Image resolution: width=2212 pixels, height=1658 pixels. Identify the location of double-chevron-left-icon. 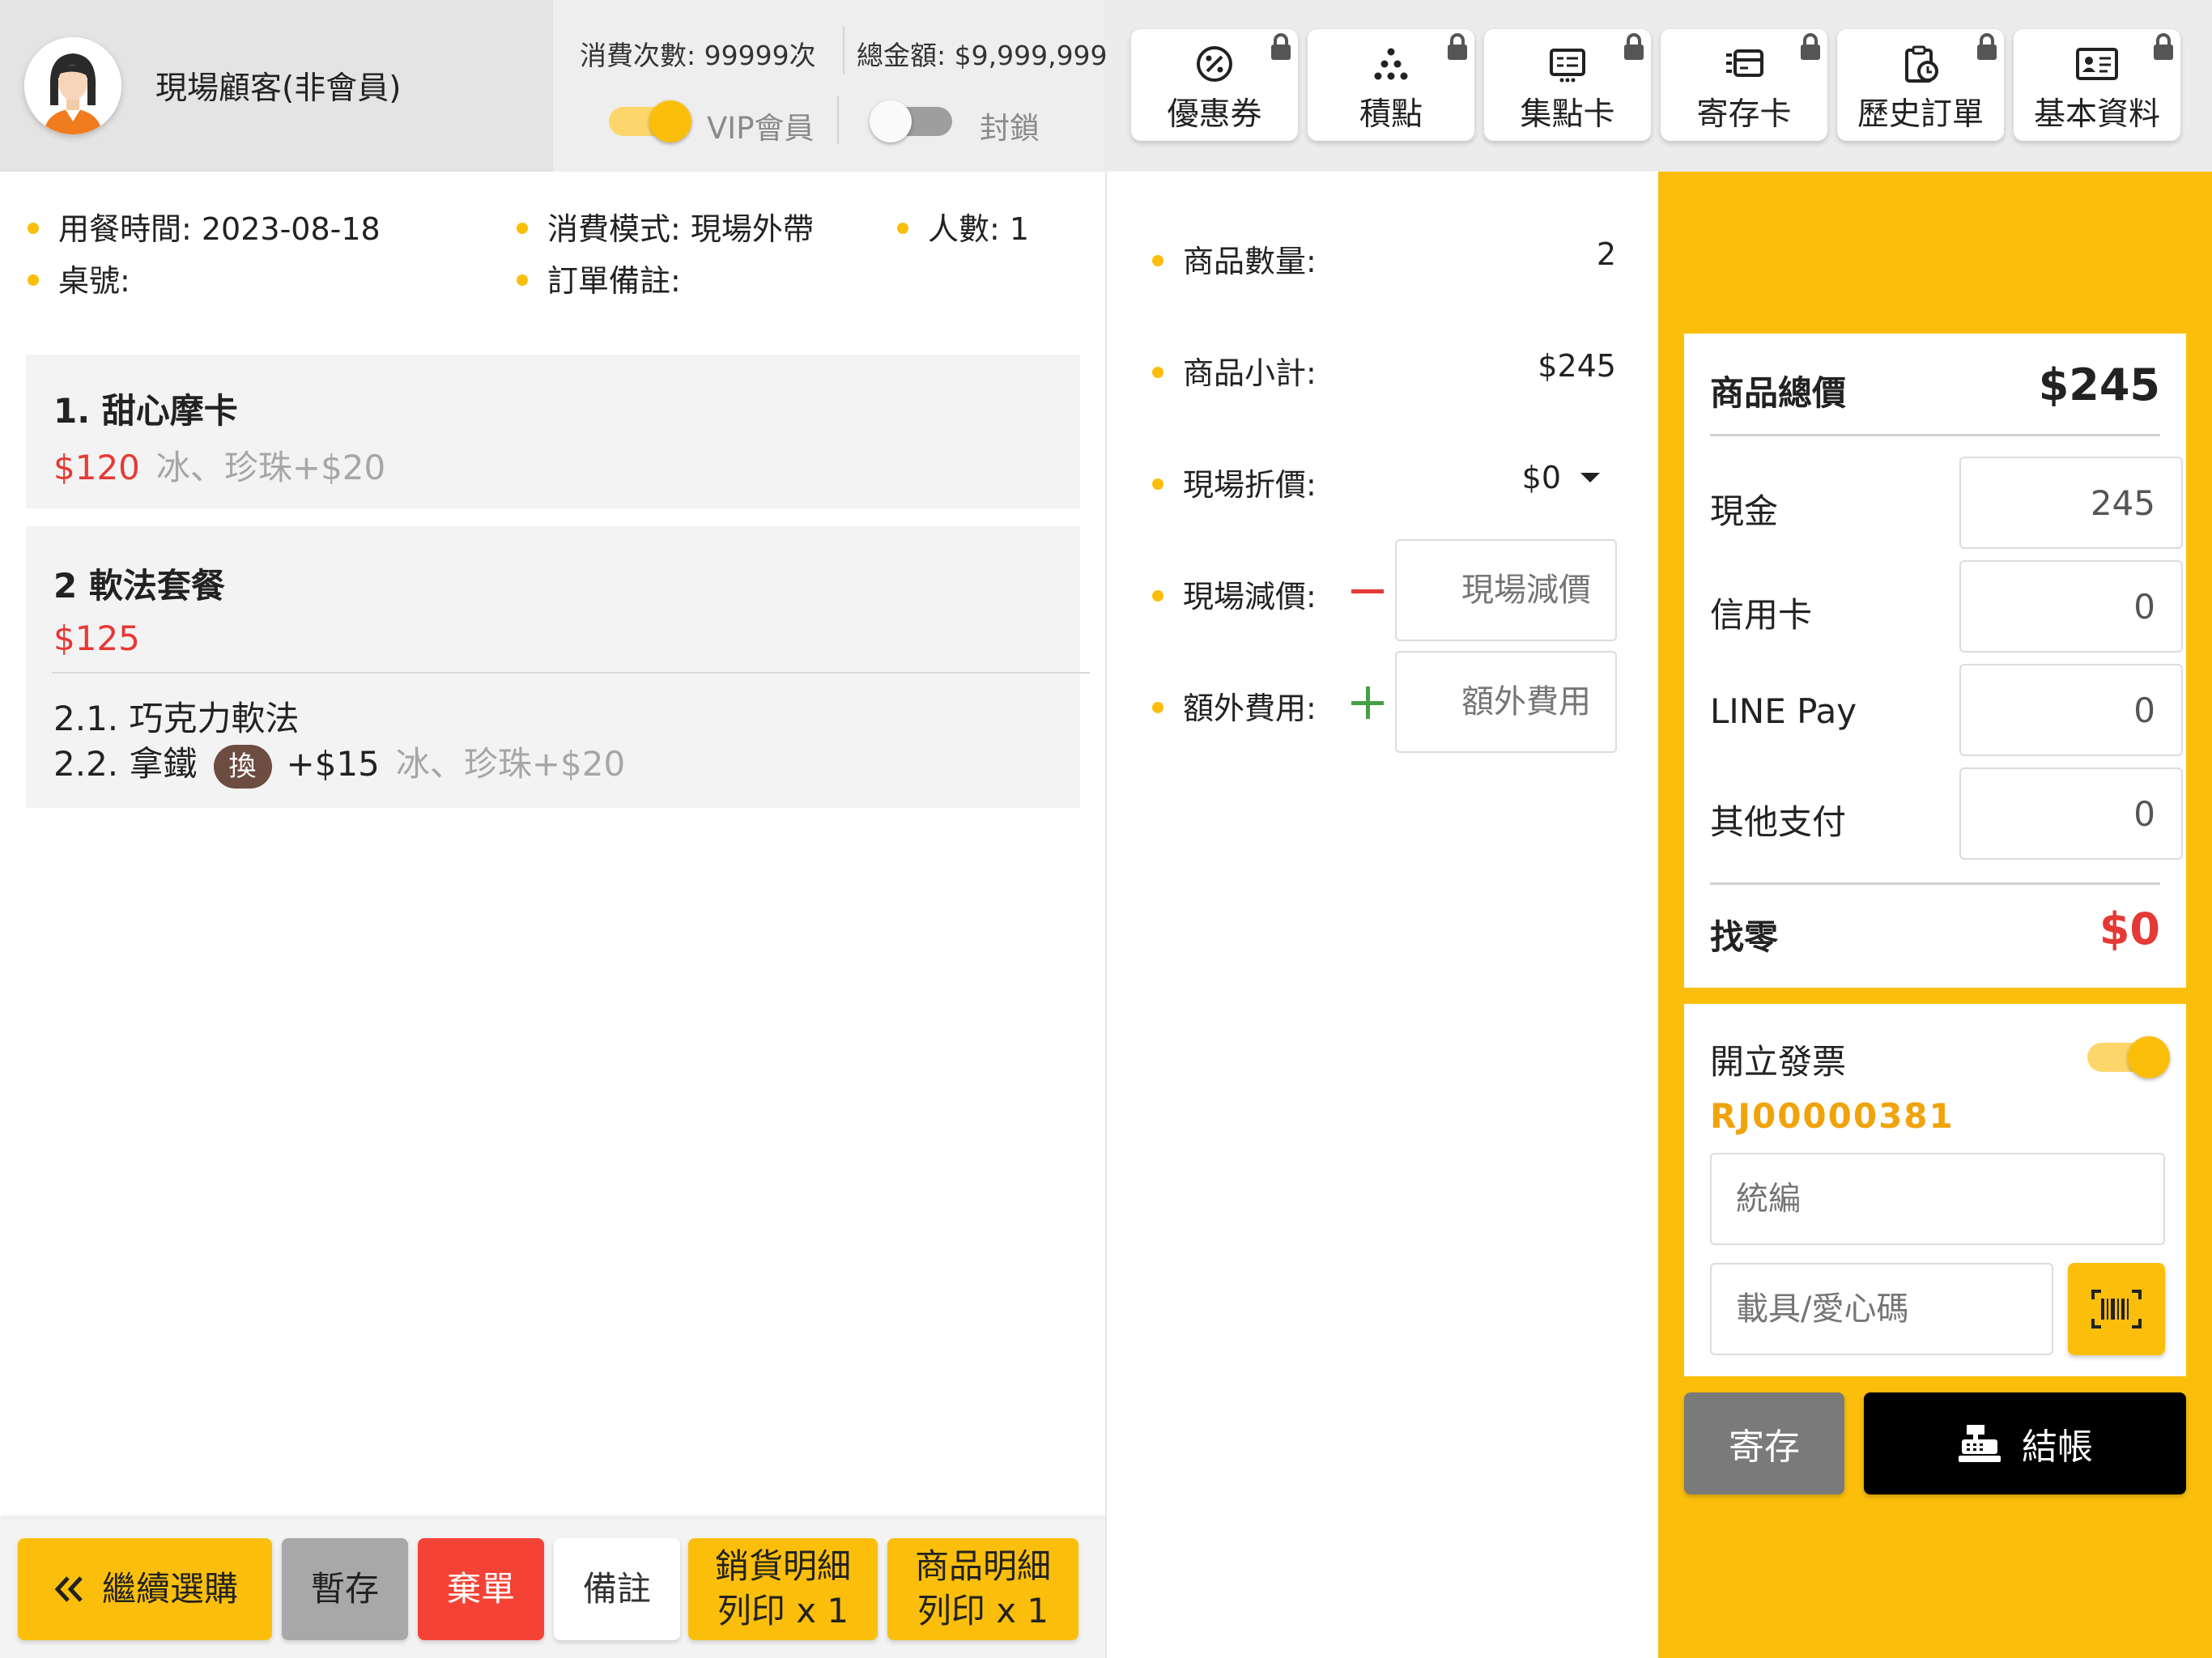
(68, 1589).